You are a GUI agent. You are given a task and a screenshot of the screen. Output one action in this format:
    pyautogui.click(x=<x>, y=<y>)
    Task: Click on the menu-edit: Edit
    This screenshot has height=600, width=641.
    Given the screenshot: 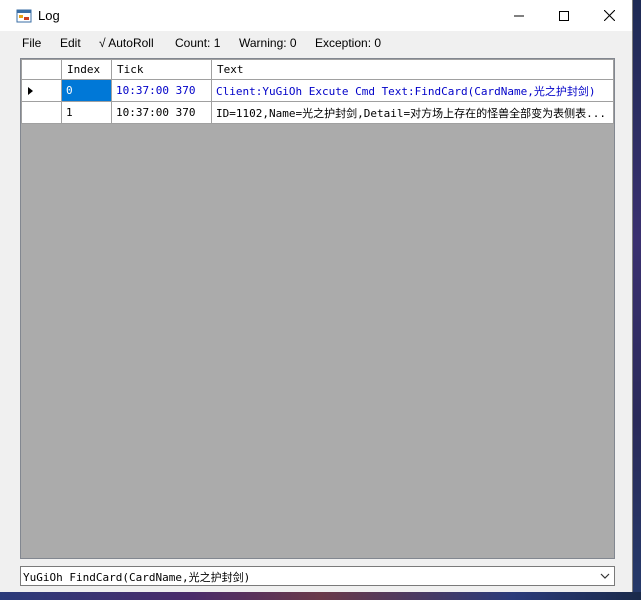 What is the action you would take?
    pyautogui.click(x=70, y=43)
    